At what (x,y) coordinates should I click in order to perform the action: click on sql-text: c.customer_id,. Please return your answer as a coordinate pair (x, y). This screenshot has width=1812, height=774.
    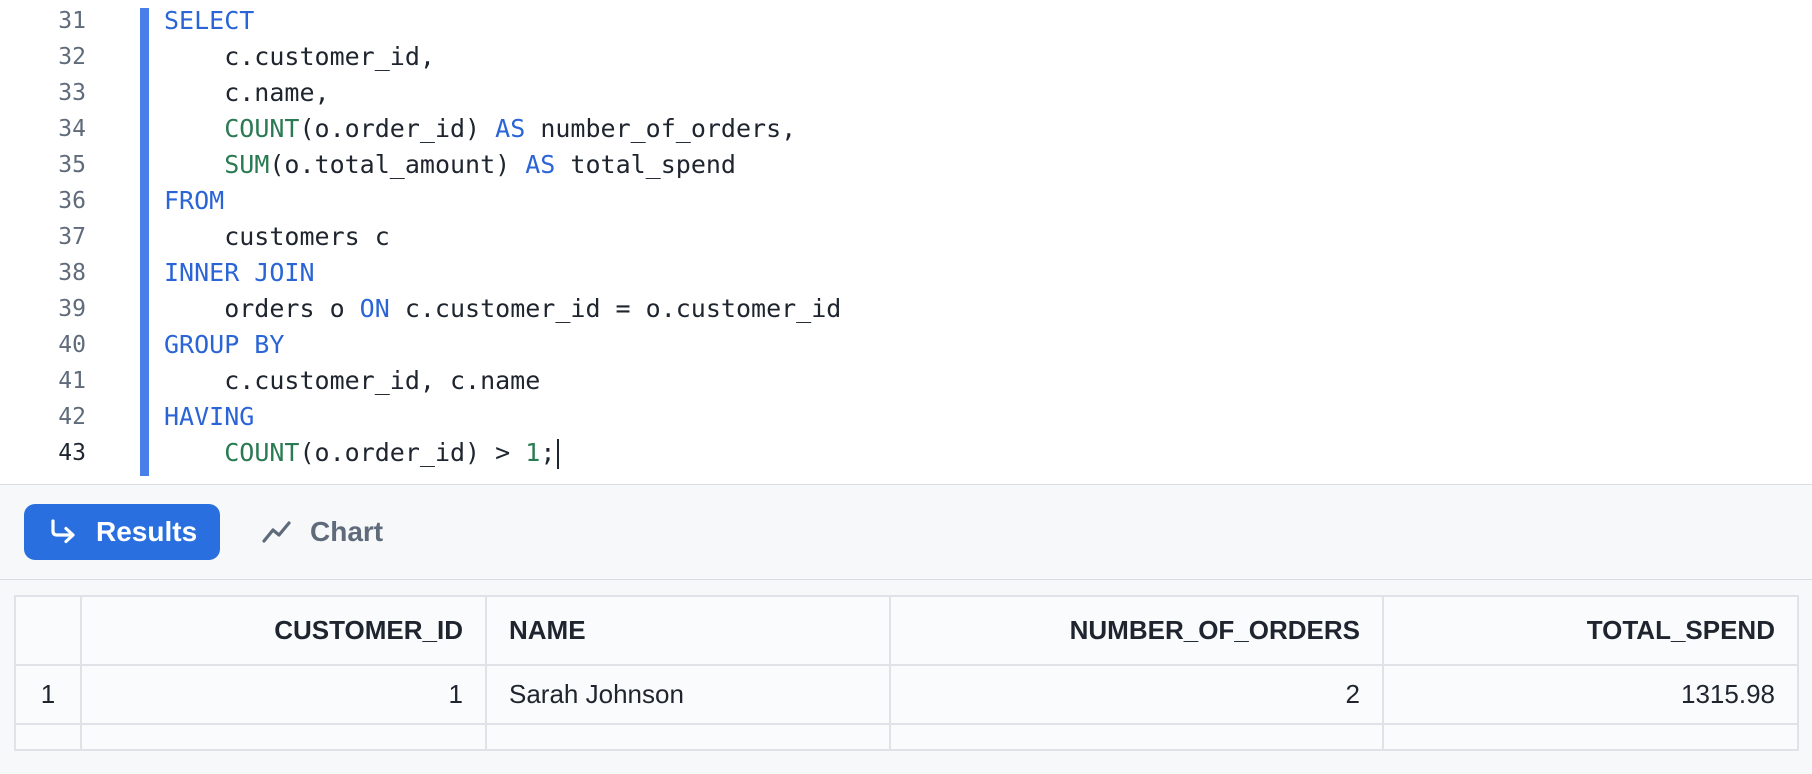
    Looking at the image, I should click on (299, 56).